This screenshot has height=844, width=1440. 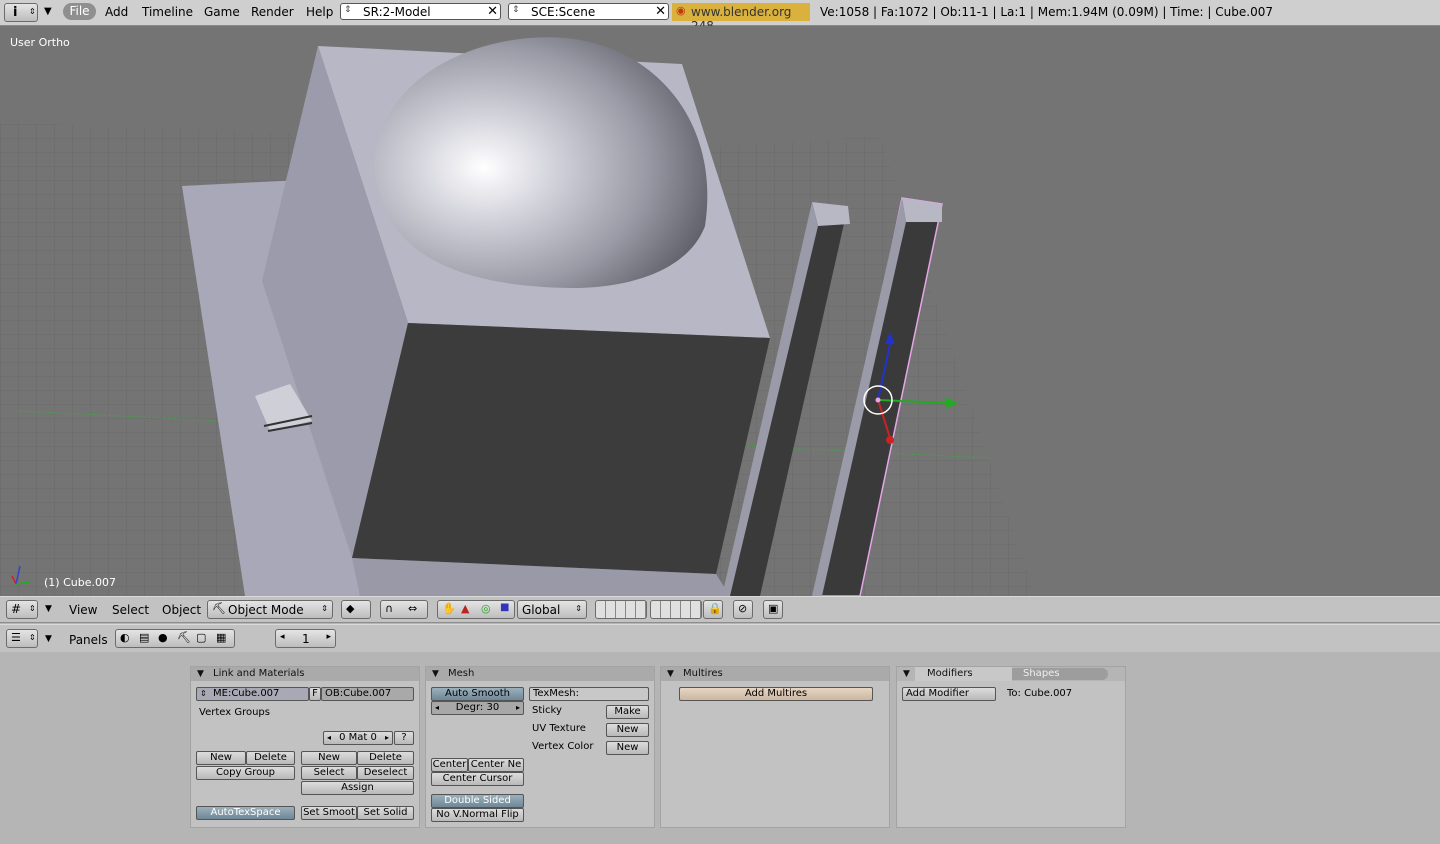 I want to click on double-sided-toggle: Double Sided, so click(x=477, y=801).